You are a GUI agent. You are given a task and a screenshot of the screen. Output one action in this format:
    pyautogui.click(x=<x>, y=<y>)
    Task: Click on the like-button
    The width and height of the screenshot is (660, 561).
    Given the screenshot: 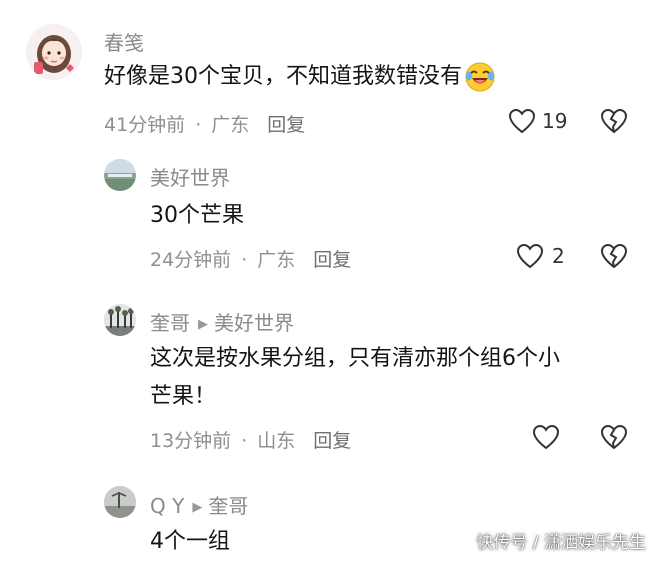 What is the action you would take?
    pyautogui.click(x=546, y=437)
    